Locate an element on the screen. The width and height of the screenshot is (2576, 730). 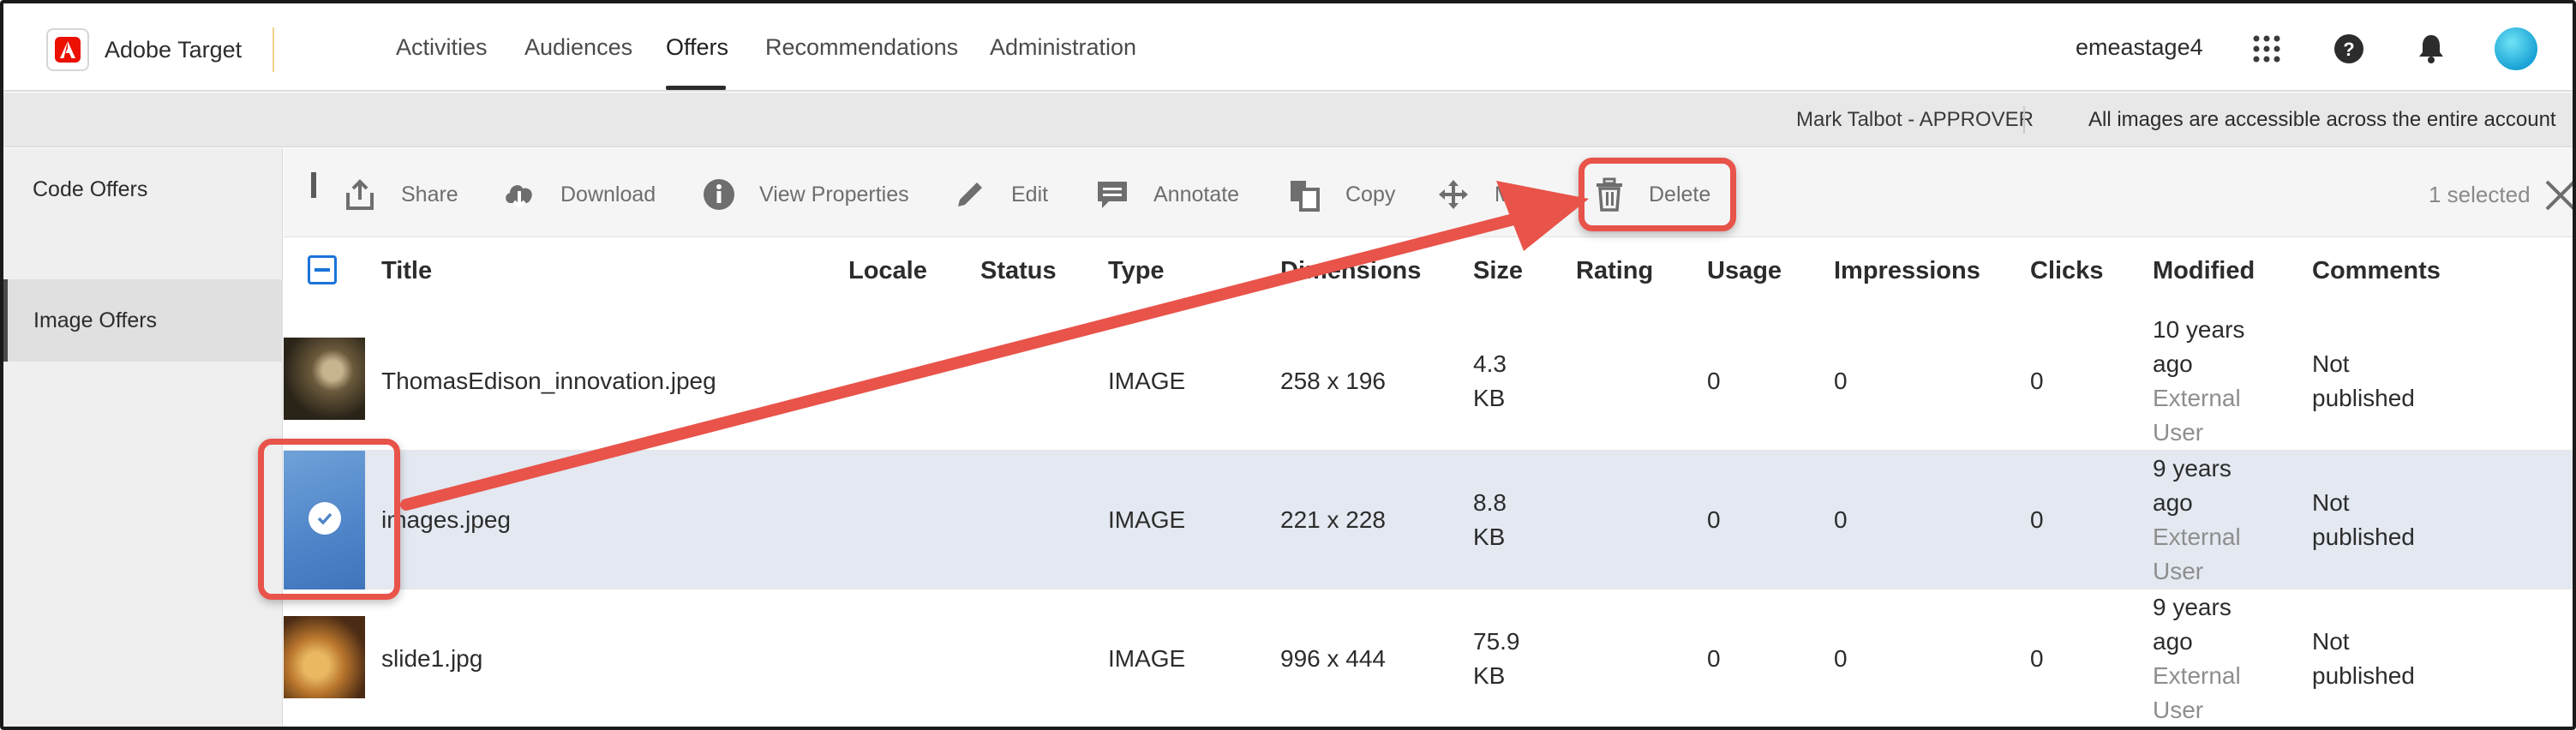
brand-name: Adobe Target is located at coordinates (174, 50).